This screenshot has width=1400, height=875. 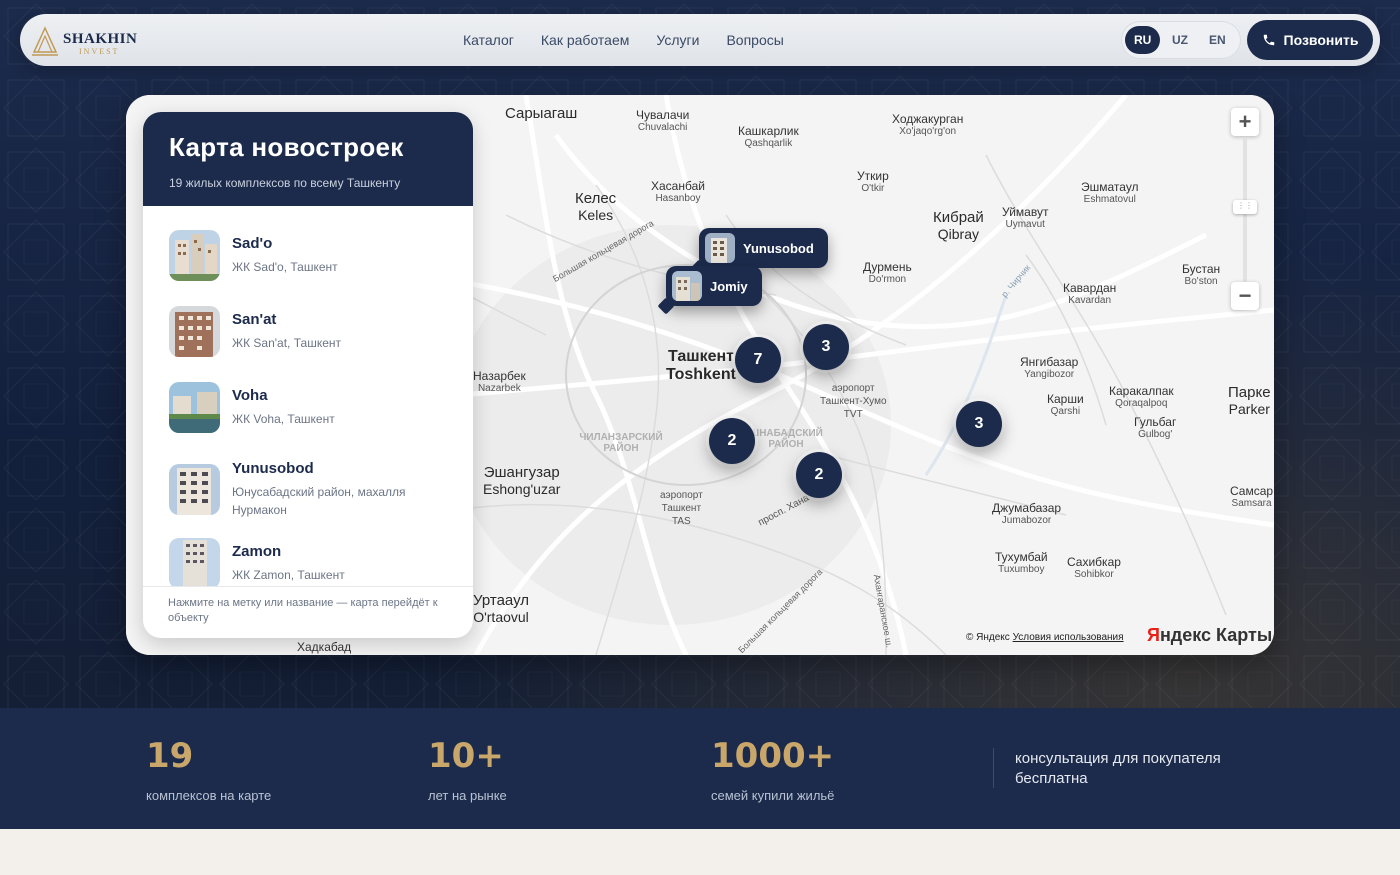 I want to click on map-place: Янгибазар Yangibozor, so click(x=1049, y=367).